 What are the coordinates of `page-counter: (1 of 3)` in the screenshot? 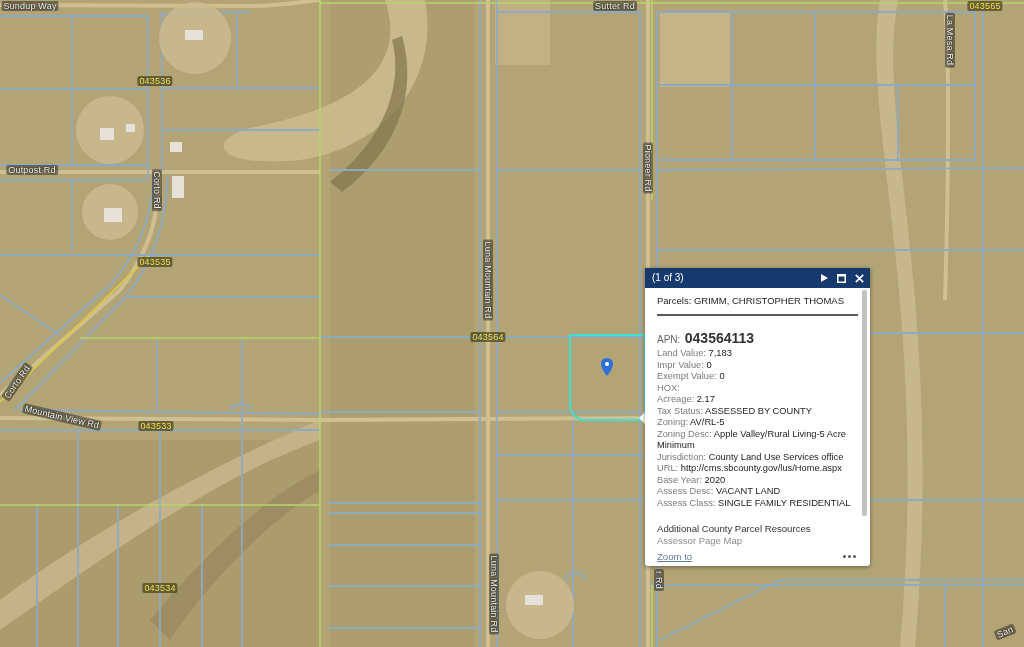 It's located at (668, 278).